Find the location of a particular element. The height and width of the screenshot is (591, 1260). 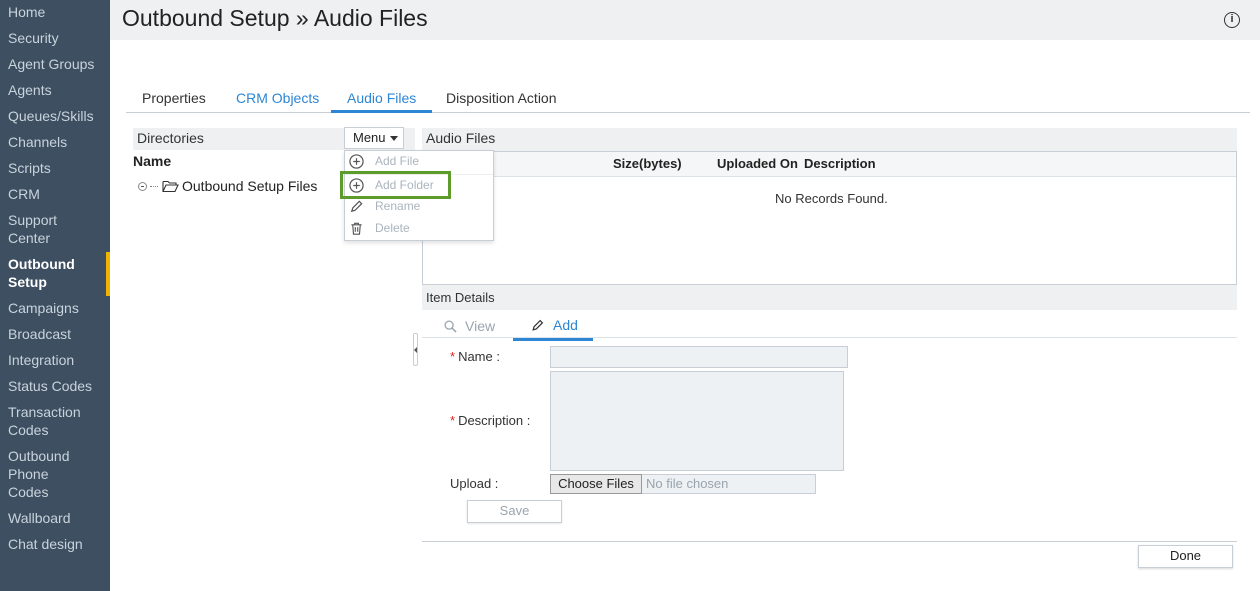

directories-header: Directories Menu is located at coordinates (274, 138).